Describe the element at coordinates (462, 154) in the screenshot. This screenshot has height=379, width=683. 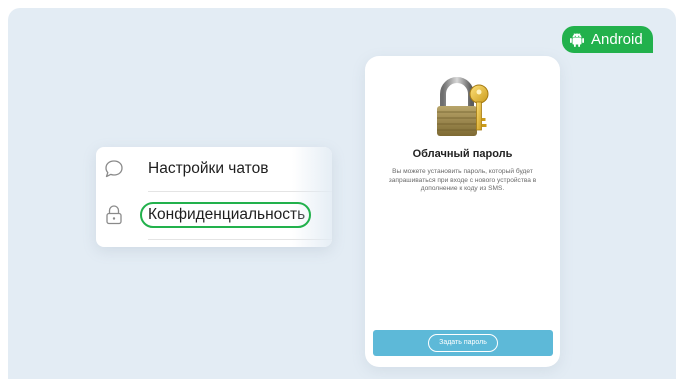
I see `cloud-password-title: Облачный пароль` at that location.